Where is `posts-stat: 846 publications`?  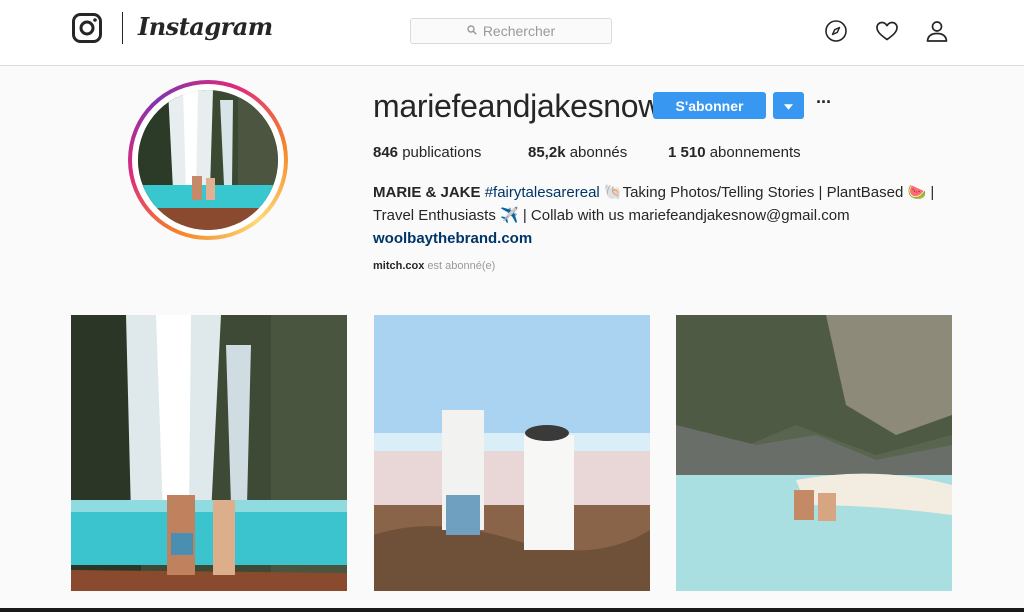 posts-stat: 846 publications is located at coordinates (427, 152).